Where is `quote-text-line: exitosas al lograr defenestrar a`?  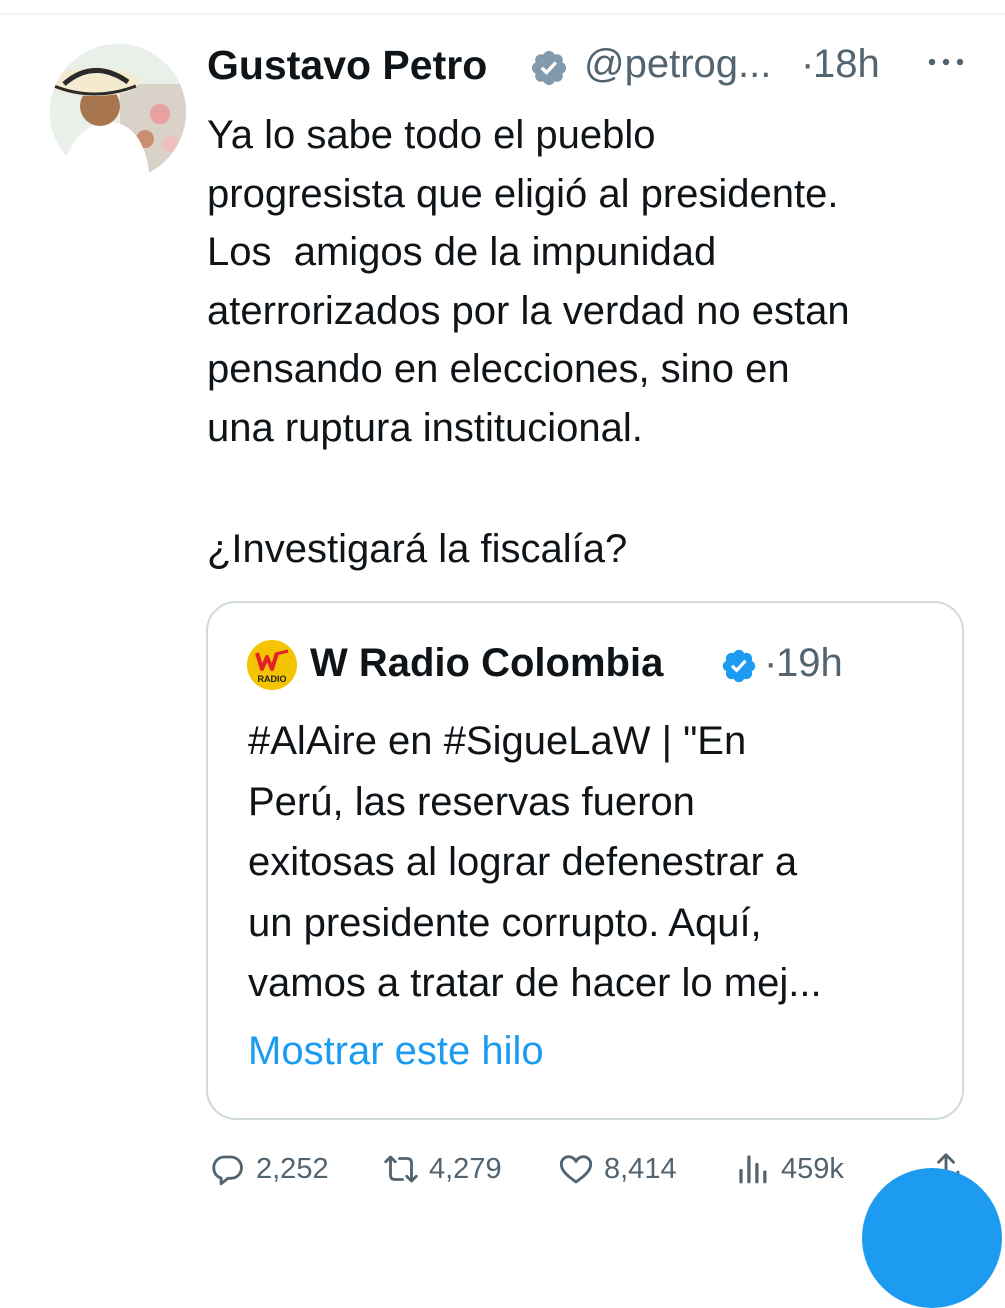 quote-text-line: exitosas al lograr defenestrar a is located at coordinates (523, 862).